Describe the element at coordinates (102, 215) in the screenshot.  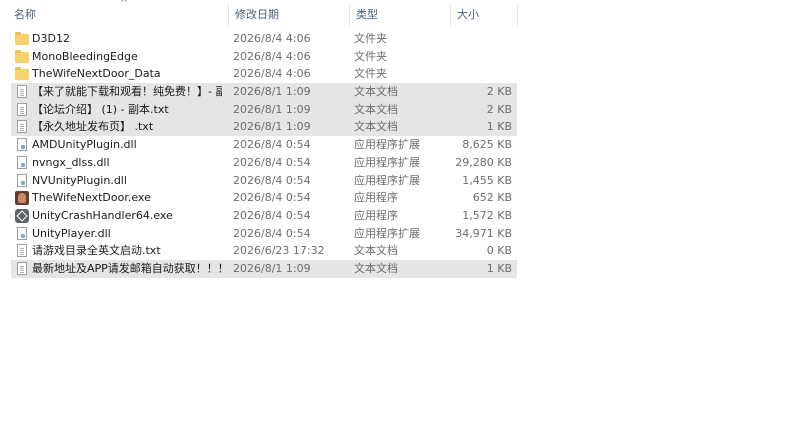
I see `file-name: UnityCrashHandler64.exe` at that location.